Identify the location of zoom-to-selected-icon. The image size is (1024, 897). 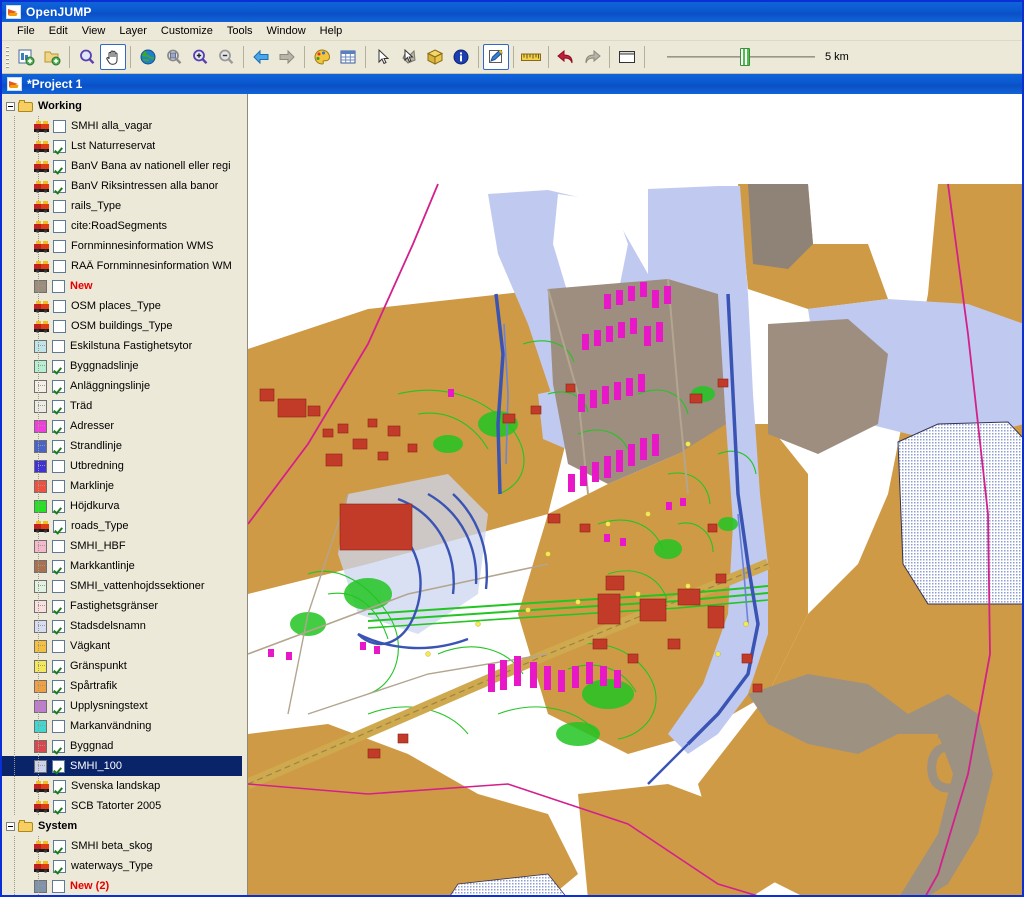
(174, 57).